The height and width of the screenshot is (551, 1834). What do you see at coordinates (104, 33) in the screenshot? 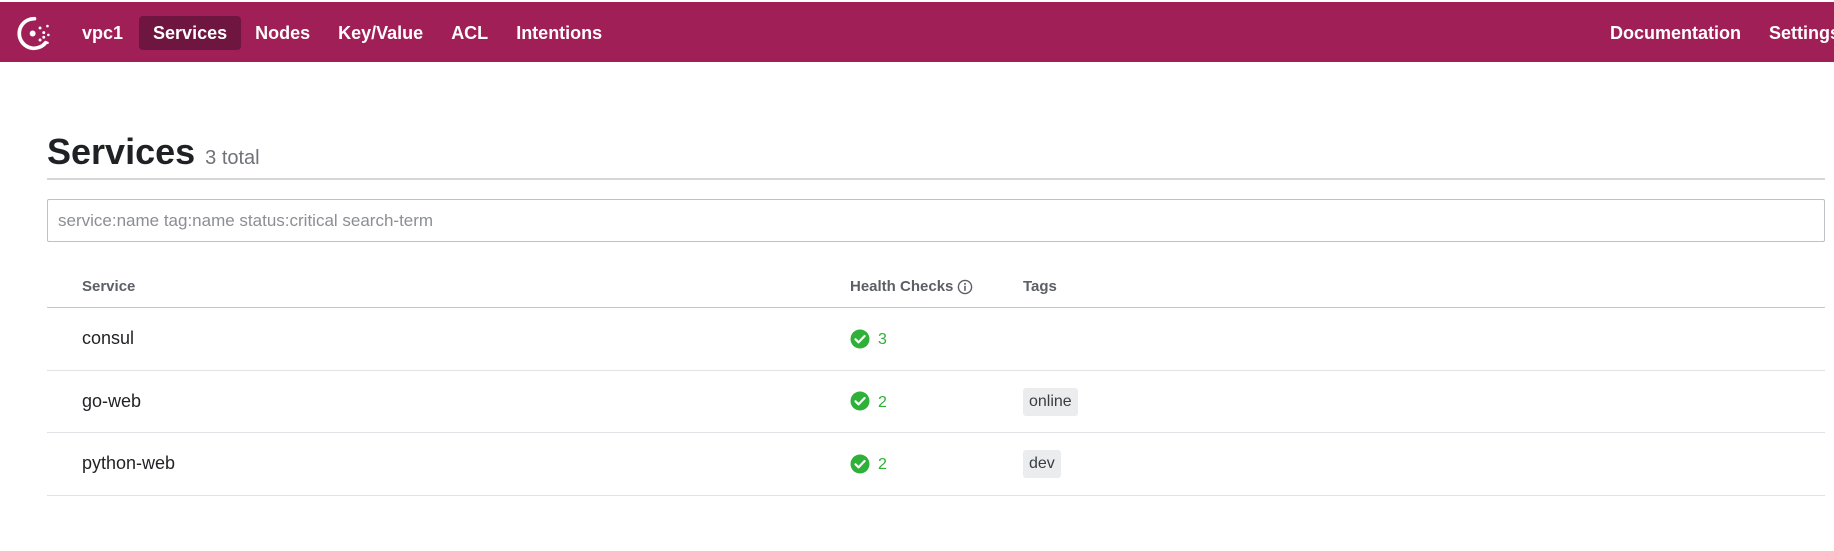
I see `datacenter-selector: vpc1` at bounding box center [104, 33].